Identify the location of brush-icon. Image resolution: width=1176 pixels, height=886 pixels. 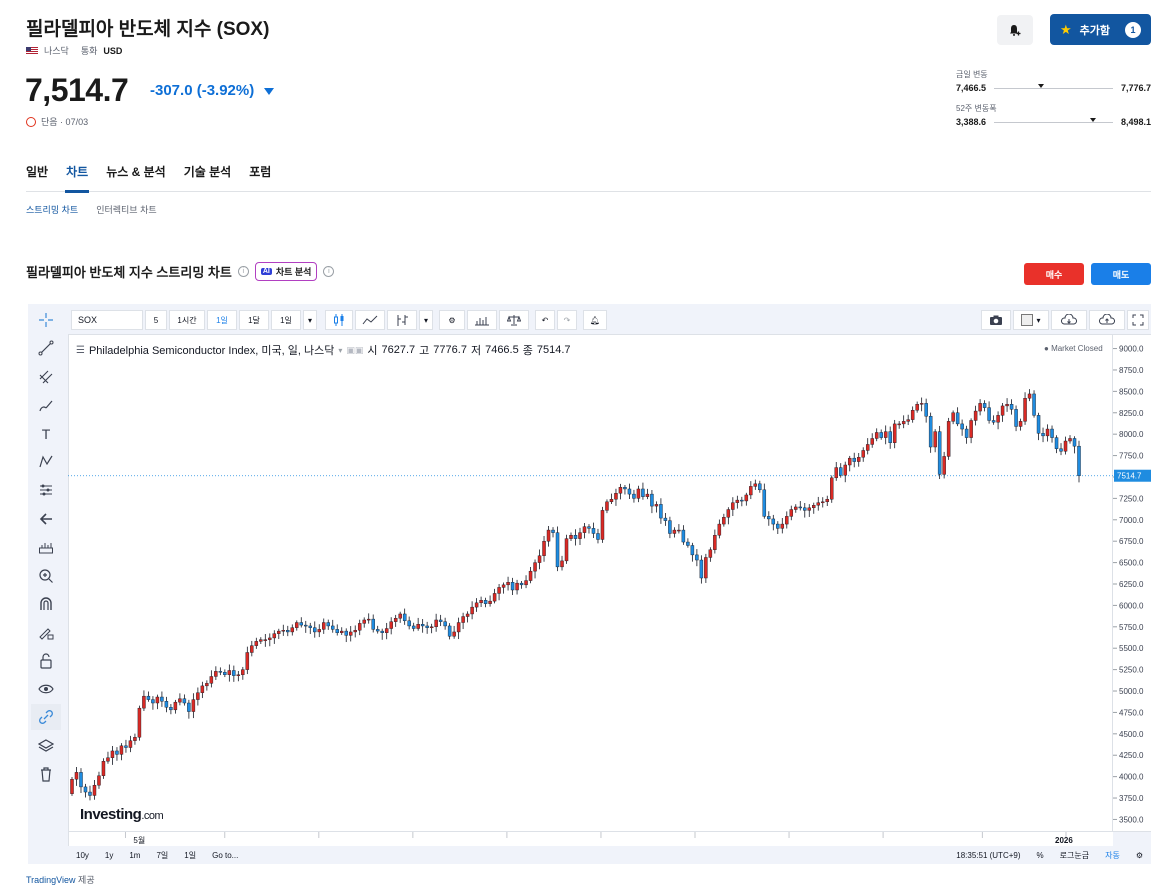
(46, 406).